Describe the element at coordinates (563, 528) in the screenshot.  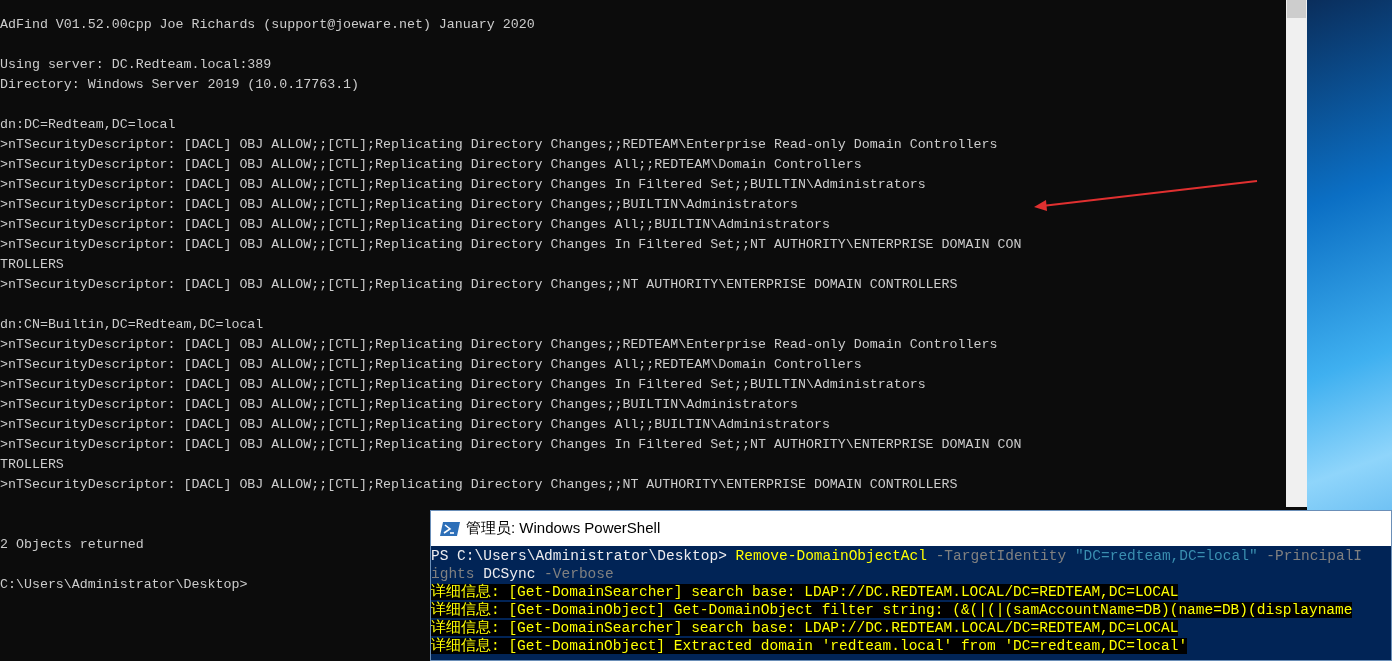
I see `window-title: 管理员: Windows PowerShell` at that location.